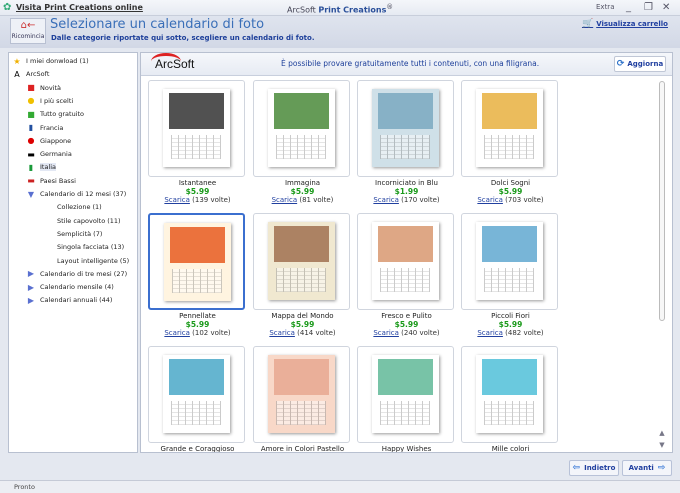 The width and height of the screenshot is (680, 493). Describe the element at coordinates (51, 87) in the screenshot. I see `tree-item-label: Novità` at that location.